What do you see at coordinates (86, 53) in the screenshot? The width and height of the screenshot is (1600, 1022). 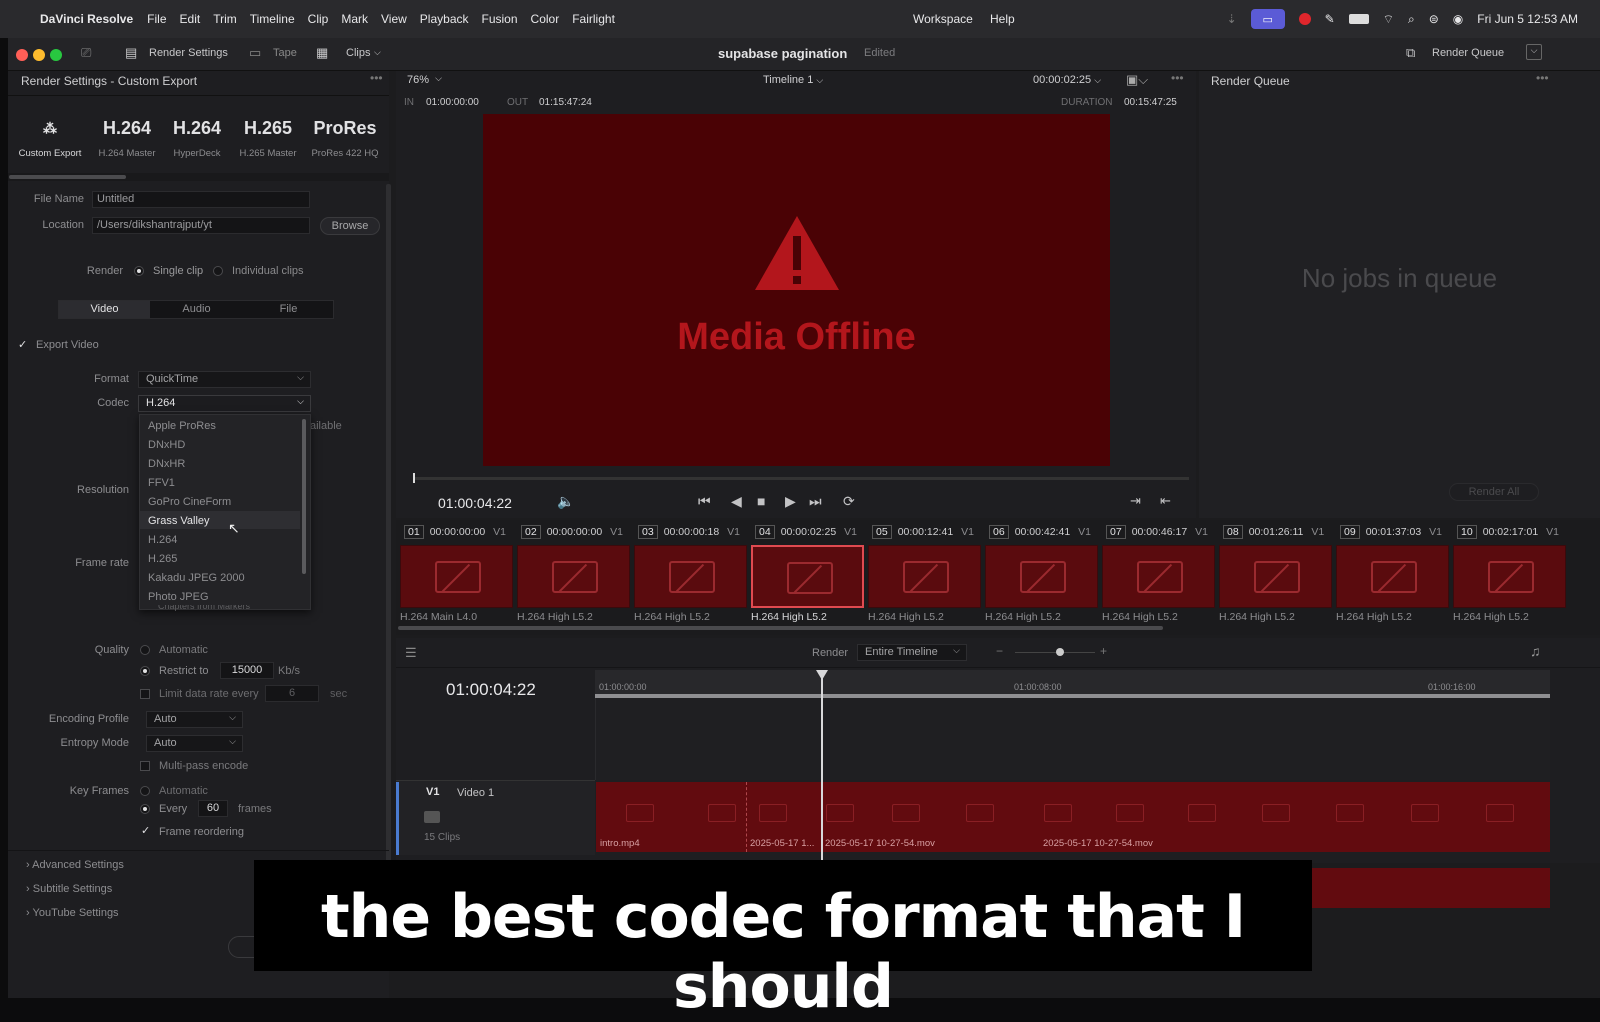 I see `monitor-icon: ⎚` at bounding box center [86, 53].